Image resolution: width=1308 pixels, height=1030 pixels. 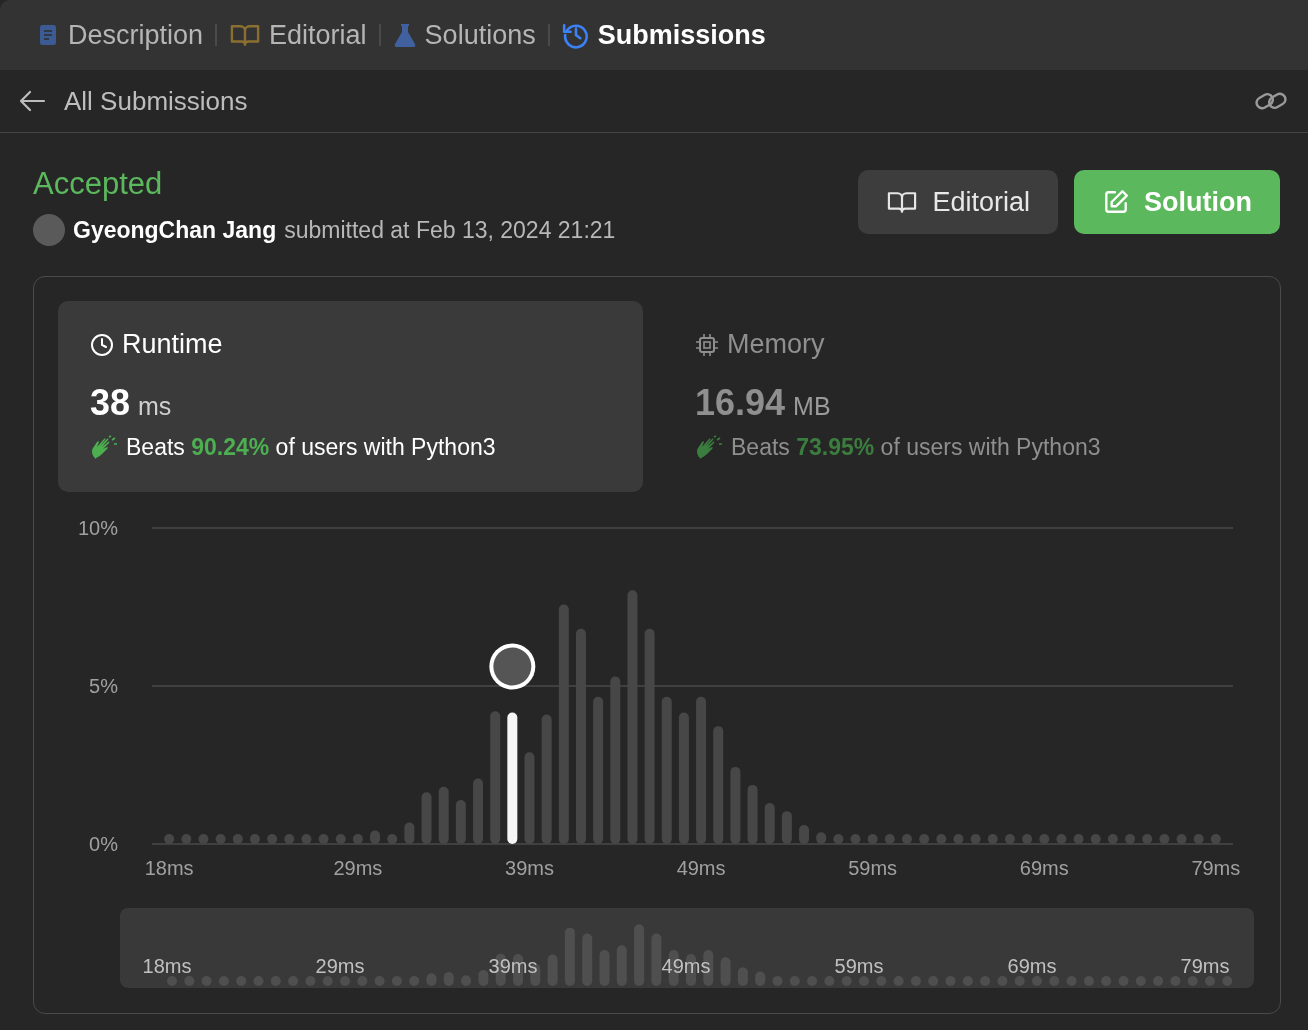 What do you see at coordinates (358, 868) in the screenshot?
I see `x-axis-label: 29ms` at bounding box center [358, 868].